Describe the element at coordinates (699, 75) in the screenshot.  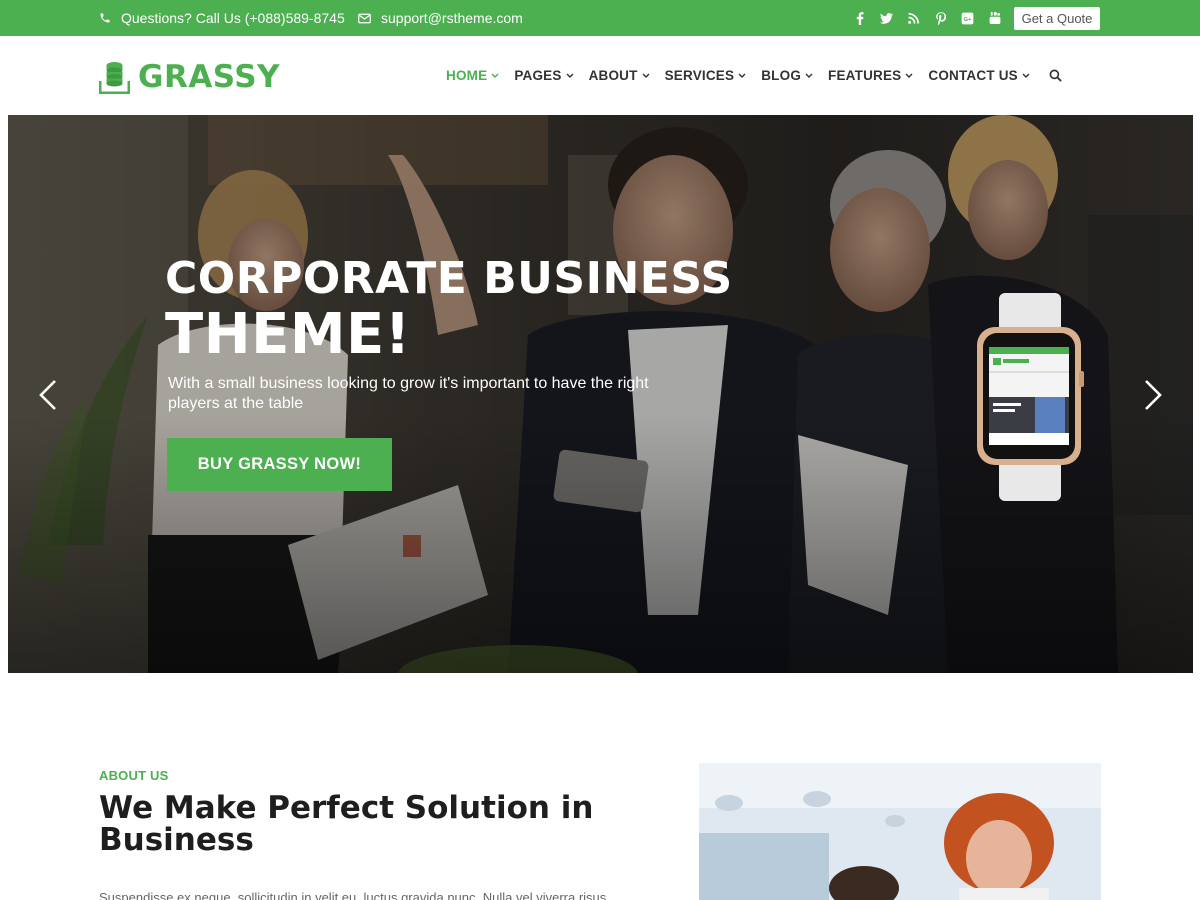
I see `nav-services-label: SERVICES` at that location.